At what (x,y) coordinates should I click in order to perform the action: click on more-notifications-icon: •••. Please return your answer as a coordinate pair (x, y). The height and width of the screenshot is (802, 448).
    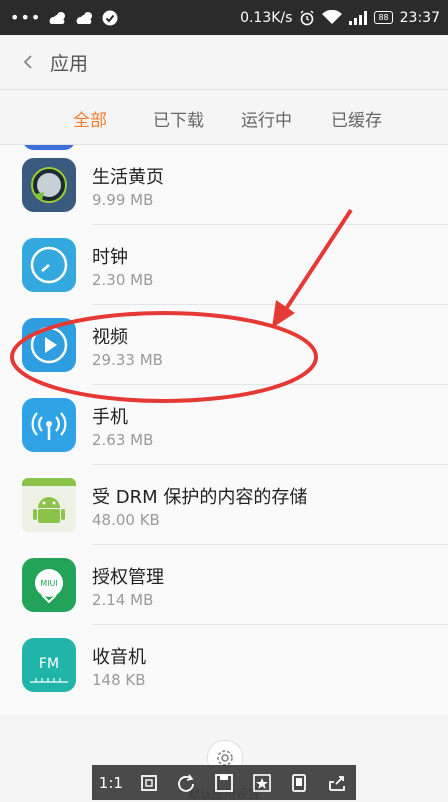
    Looking at the image, I should click on (26, 17).